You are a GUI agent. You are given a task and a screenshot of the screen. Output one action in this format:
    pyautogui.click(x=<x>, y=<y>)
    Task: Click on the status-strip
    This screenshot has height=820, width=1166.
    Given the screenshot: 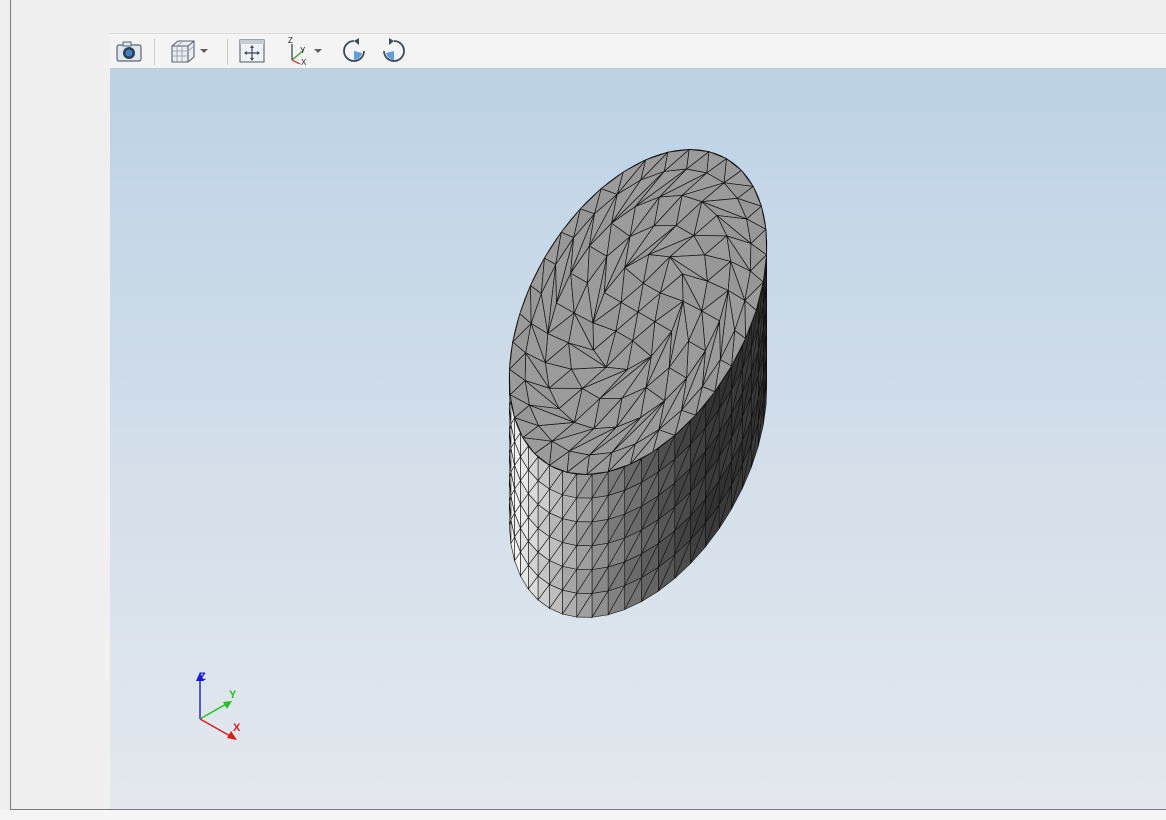 What is the action you would take?
    pyautogui.click(x=583, y=815)
    